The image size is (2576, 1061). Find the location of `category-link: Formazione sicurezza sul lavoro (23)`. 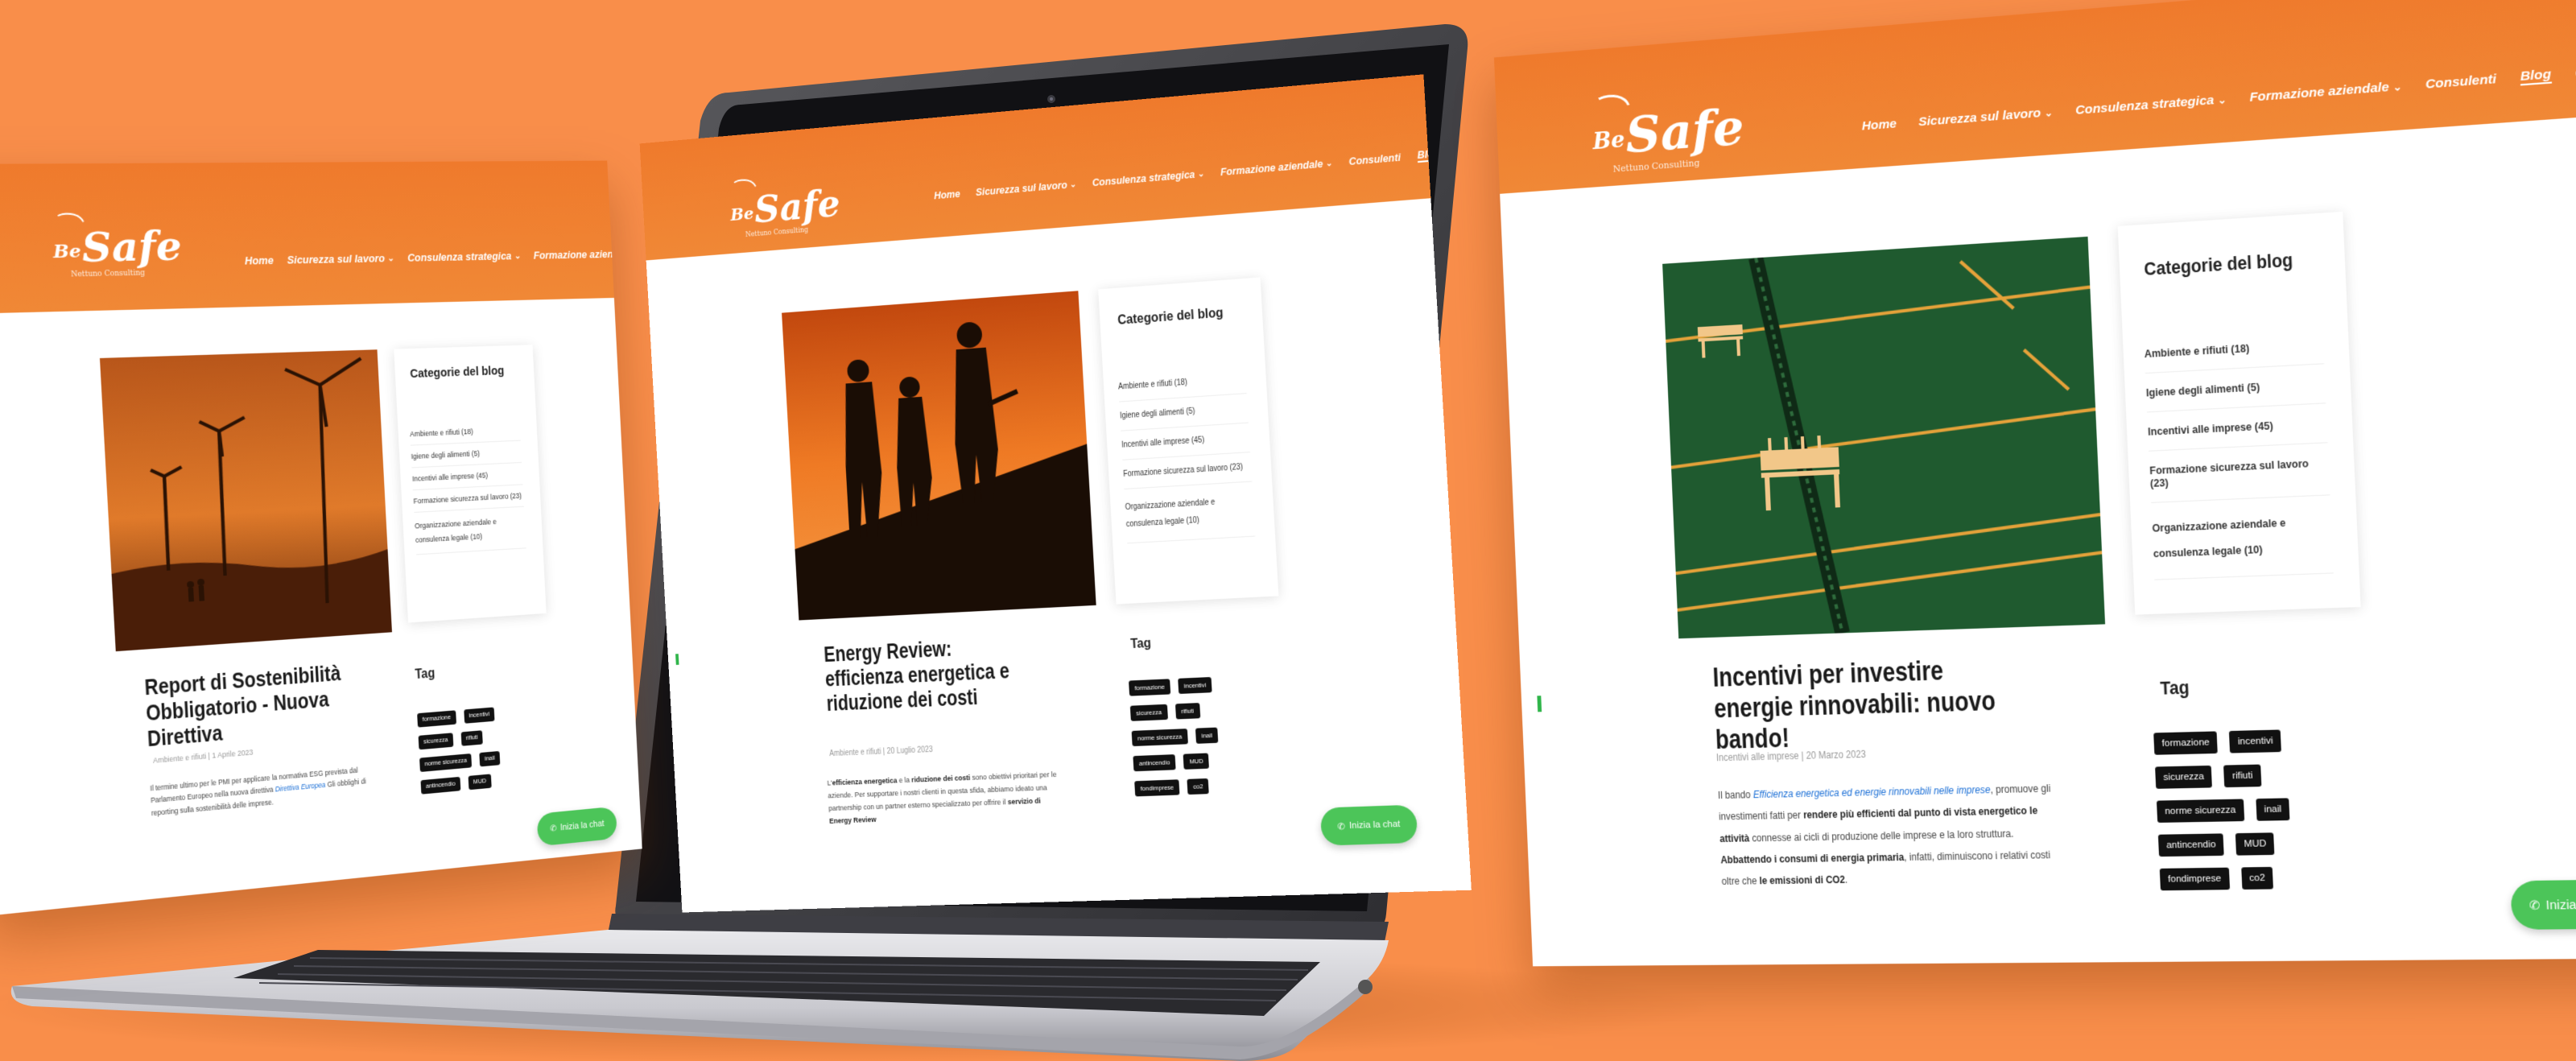

category-link: Formazione sicurezza sul lavoro (23) is located at coordinates (2239, 473).